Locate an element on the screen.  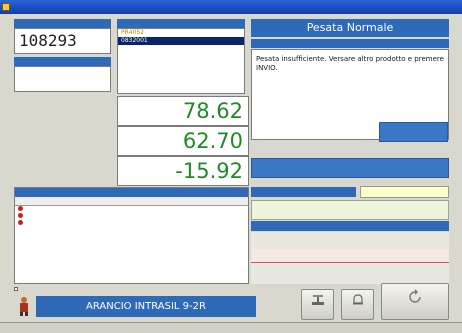
qty-difference-value: -15.92 is located at coordinates (183, 171).